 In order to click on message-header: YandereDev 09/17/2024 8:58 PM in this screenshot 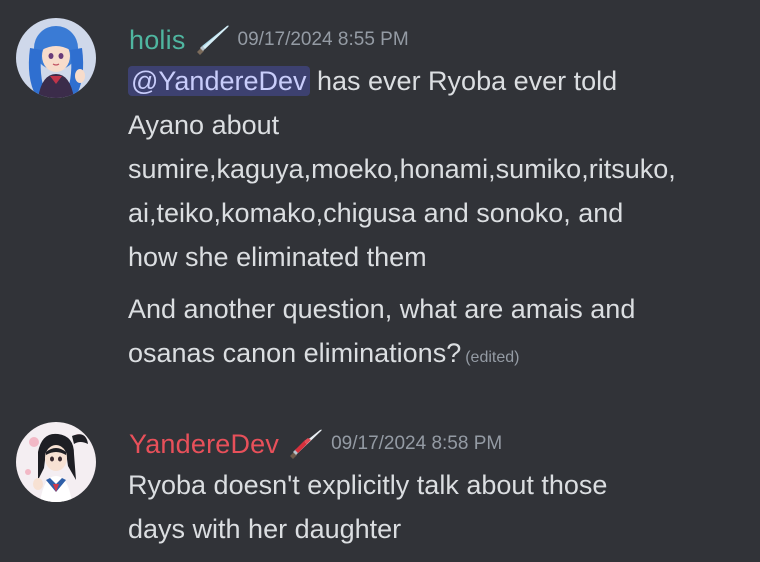, I will do `click(315, 444)`.